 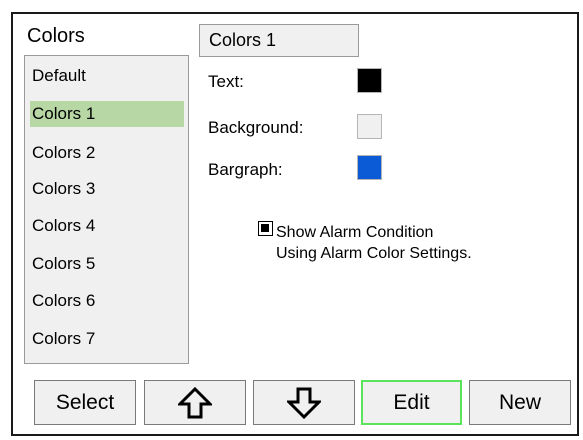 I want to click on up-arrow-icon, so click(x=195, y=402).